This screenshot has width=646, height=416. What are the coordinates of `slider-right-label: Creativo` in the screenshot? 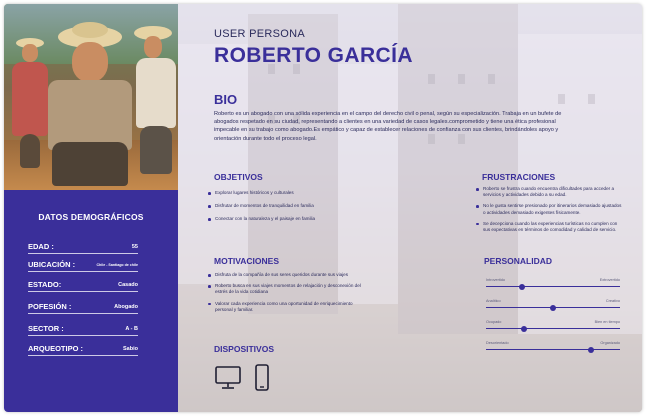 It's located at (612, 301).